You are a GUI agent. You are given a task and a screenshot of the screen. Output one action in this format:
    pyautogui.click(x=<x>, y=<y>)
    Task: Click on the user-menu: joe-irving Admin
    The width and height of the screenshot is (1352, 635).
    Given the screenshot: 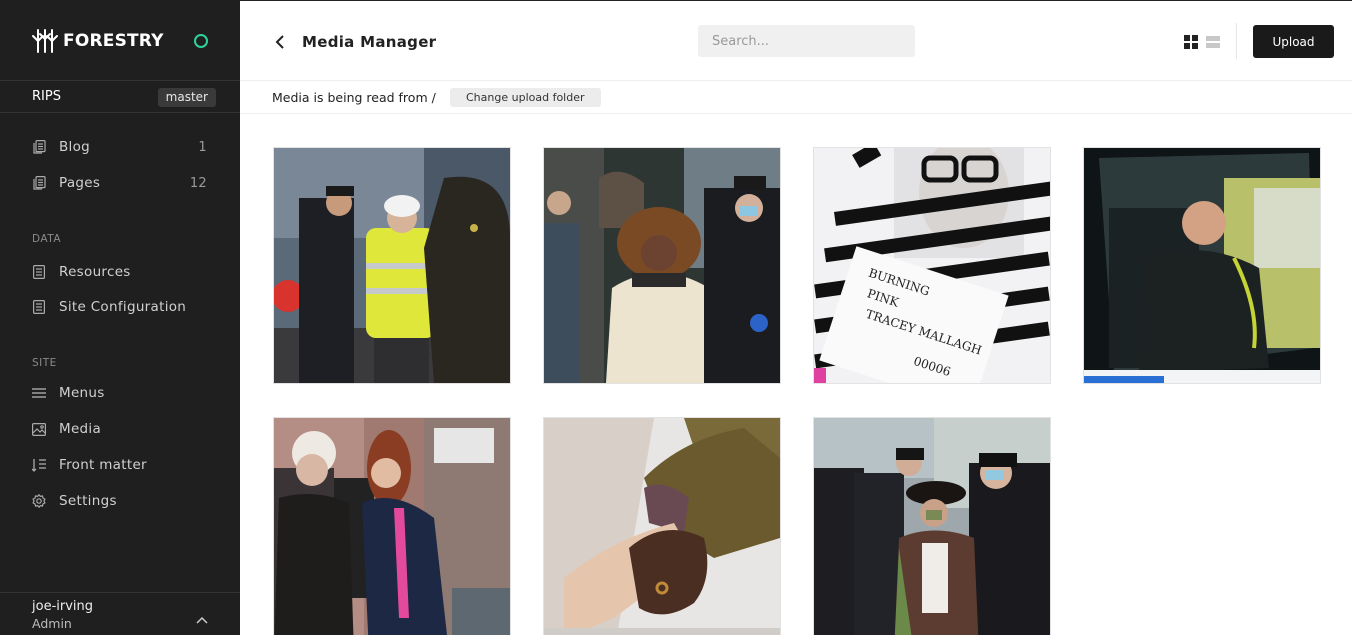 What is the action you would take?
    pyautogui.click(x=120, y=613)
    